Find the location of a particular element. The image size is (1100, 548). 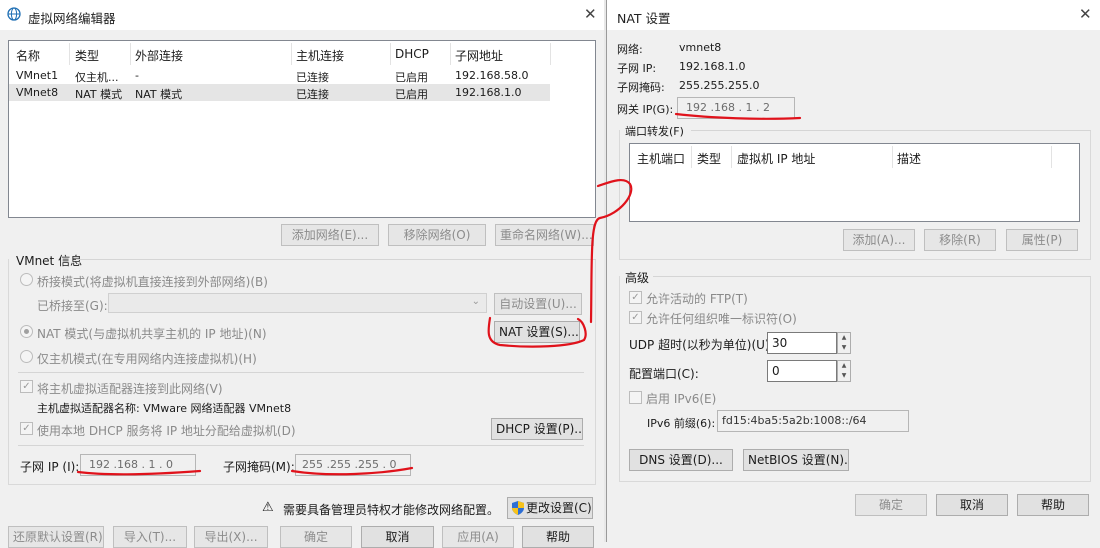

network-label: 网络: is located at coordinates (630, 49).